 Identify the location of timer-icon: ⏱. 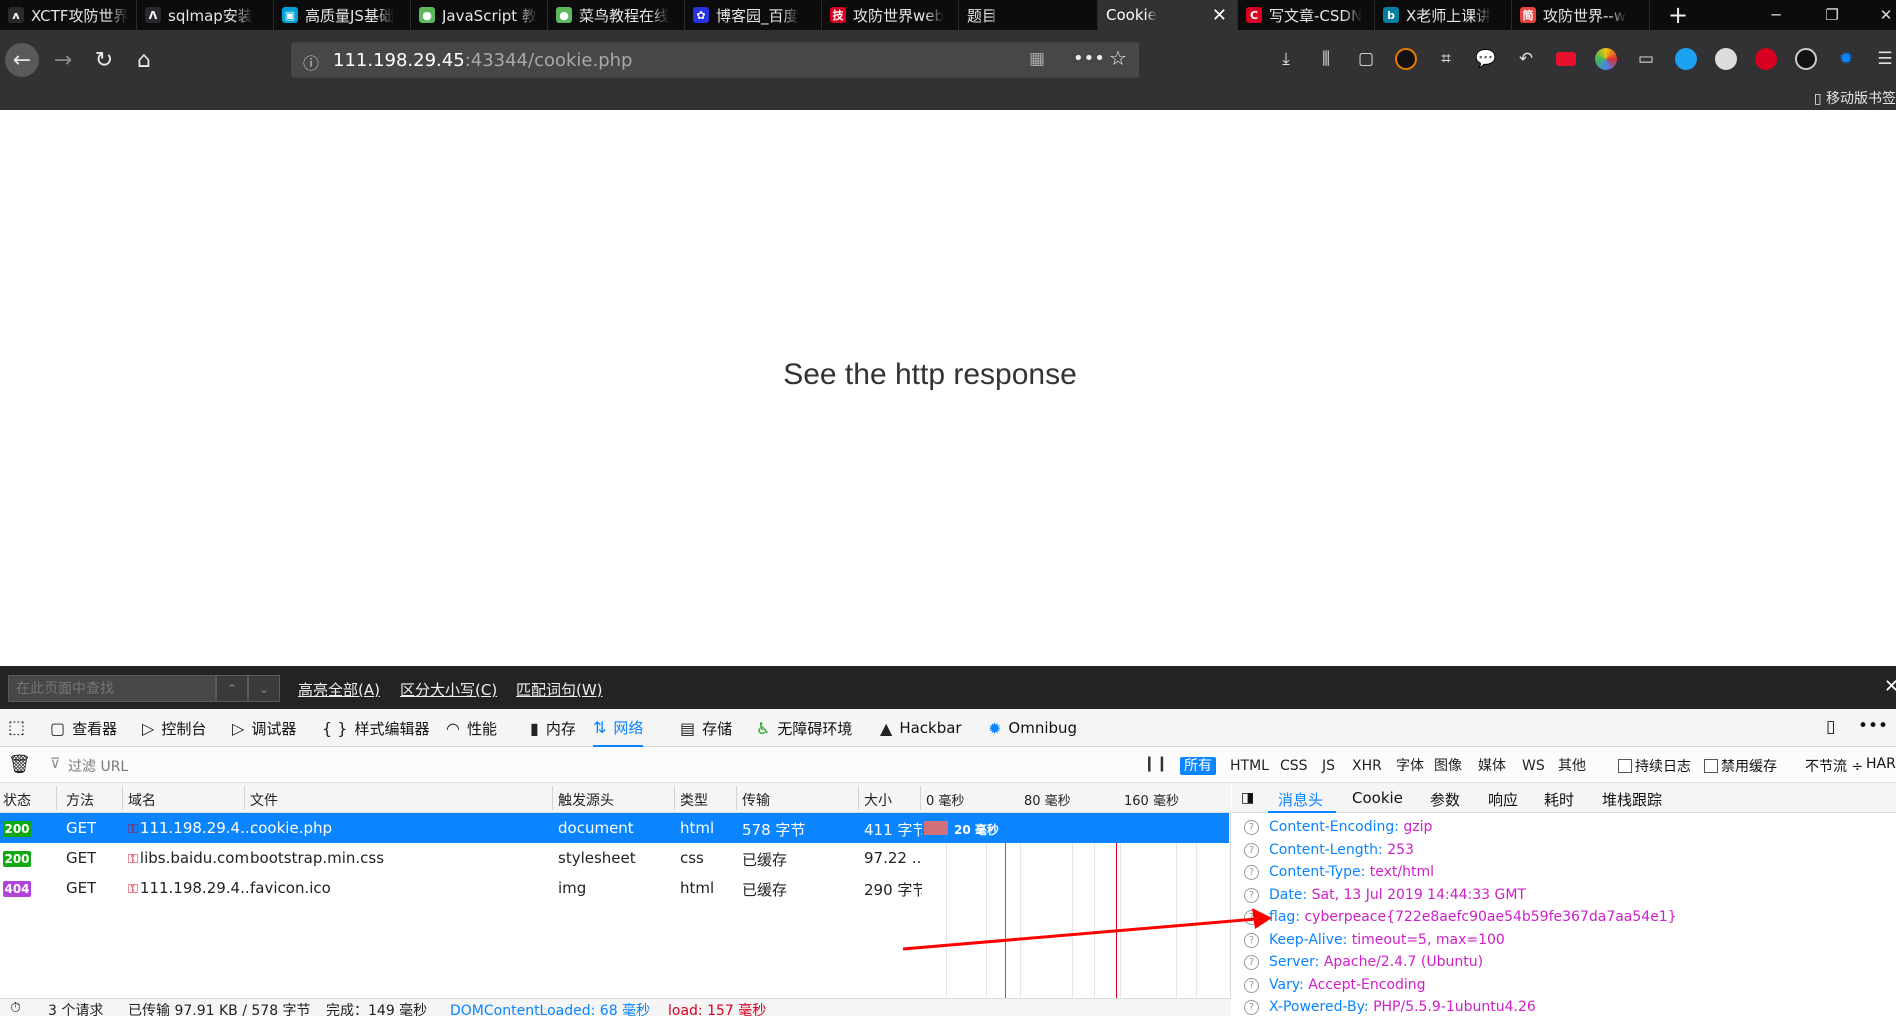
(15, 1008).